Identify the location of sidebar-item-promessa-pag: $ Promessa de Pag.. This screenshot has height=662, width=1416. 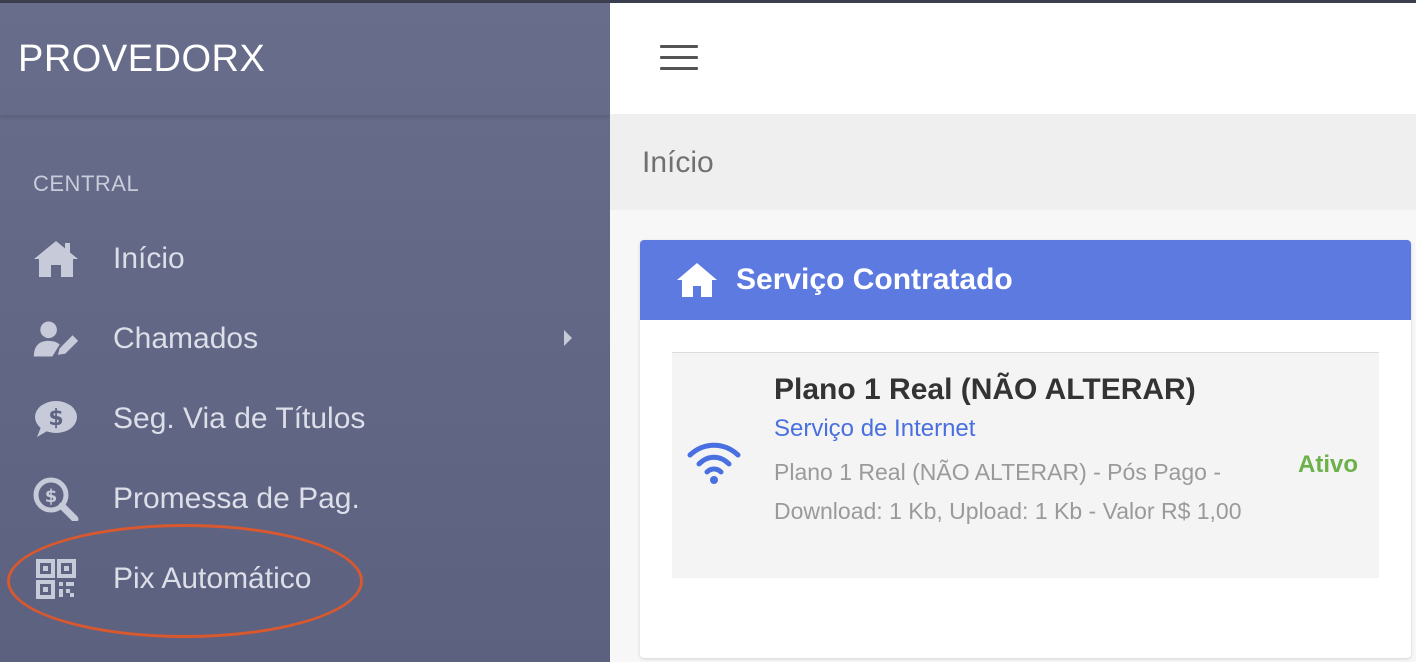
(305, 499).